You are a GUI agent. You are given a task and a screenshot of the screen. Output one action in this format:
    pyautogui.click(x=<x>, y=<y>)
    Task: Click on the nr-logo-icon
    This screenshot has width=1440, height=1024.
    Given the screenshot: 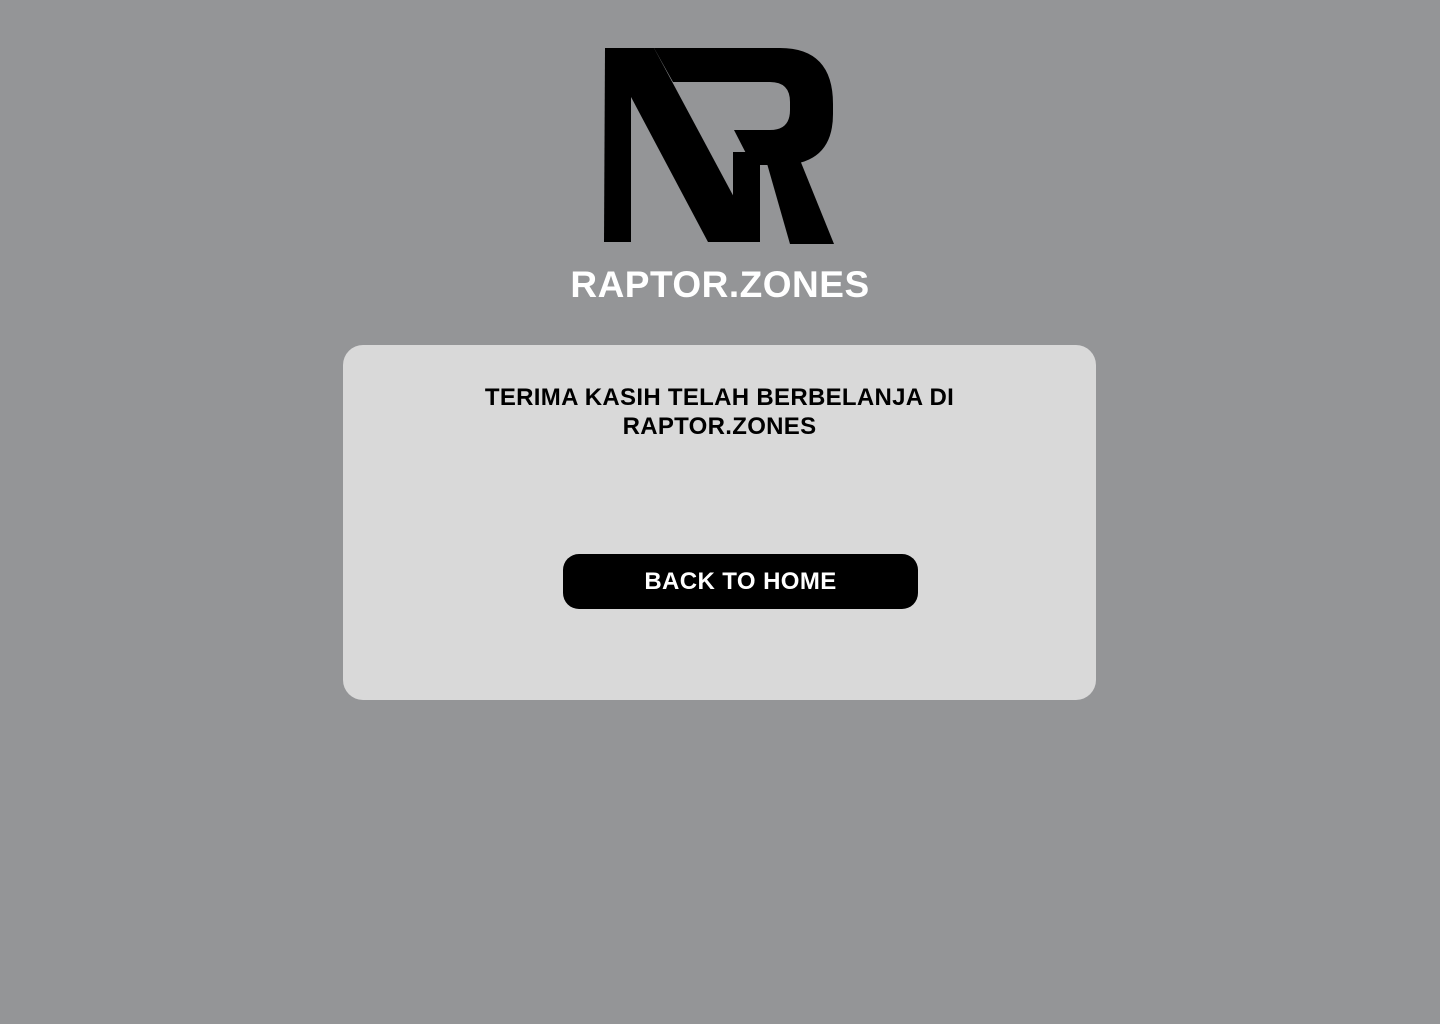 What is the action you would take?
    pyautogui.click(x=719, y=146)
    